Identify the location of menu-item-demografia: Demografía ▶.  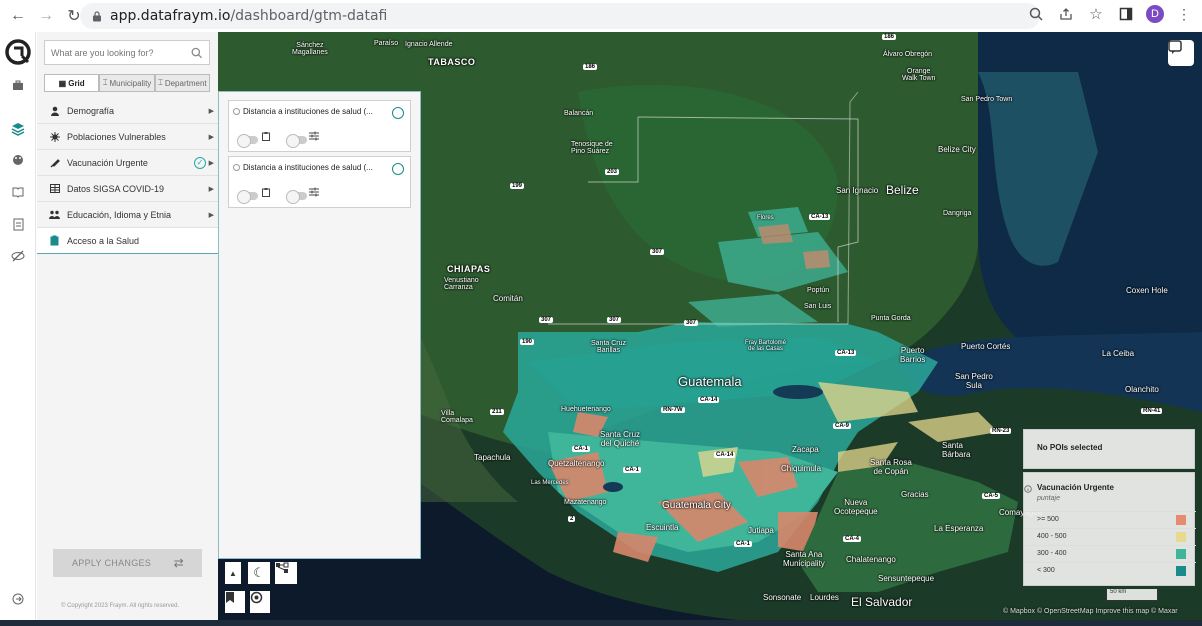
(127, 111).